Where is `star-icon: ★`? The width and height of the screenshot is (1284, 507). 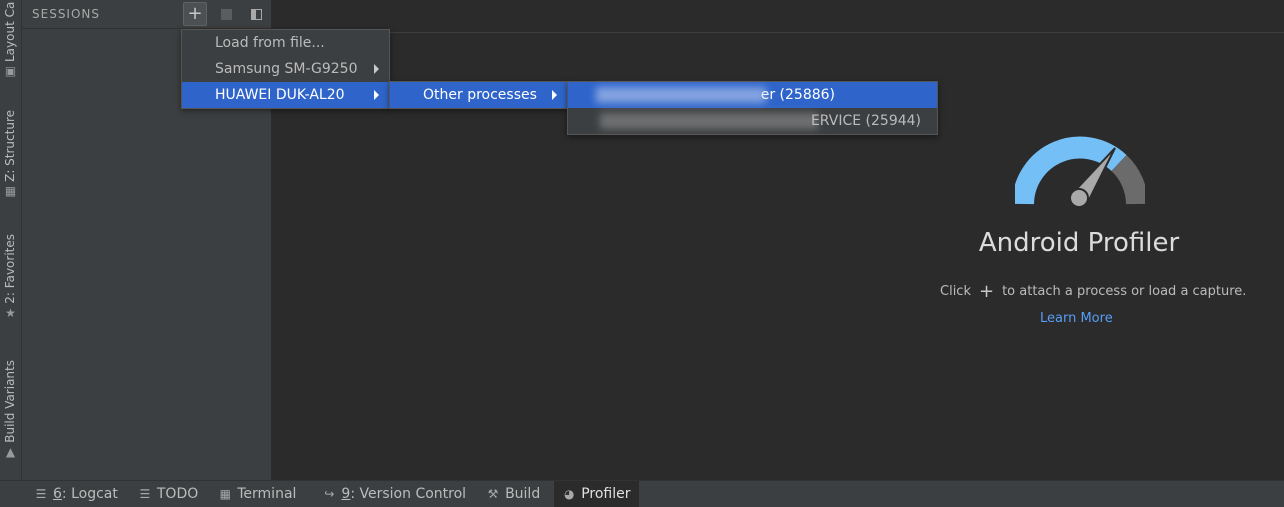 star-icon: ★ is located at coordinates (10, 312).